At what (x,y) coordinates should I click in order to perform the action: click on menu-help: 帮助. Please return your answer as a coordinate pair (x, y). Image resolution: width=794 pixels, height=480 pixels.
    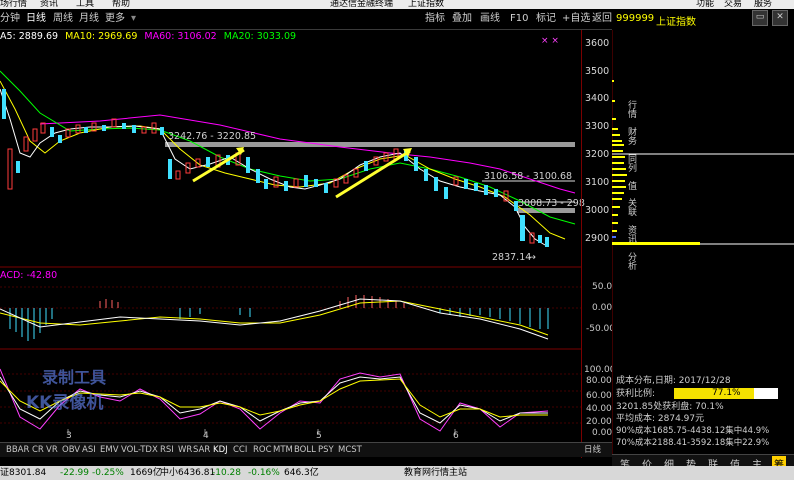
    Looking at the image, I should click on (121, 4).